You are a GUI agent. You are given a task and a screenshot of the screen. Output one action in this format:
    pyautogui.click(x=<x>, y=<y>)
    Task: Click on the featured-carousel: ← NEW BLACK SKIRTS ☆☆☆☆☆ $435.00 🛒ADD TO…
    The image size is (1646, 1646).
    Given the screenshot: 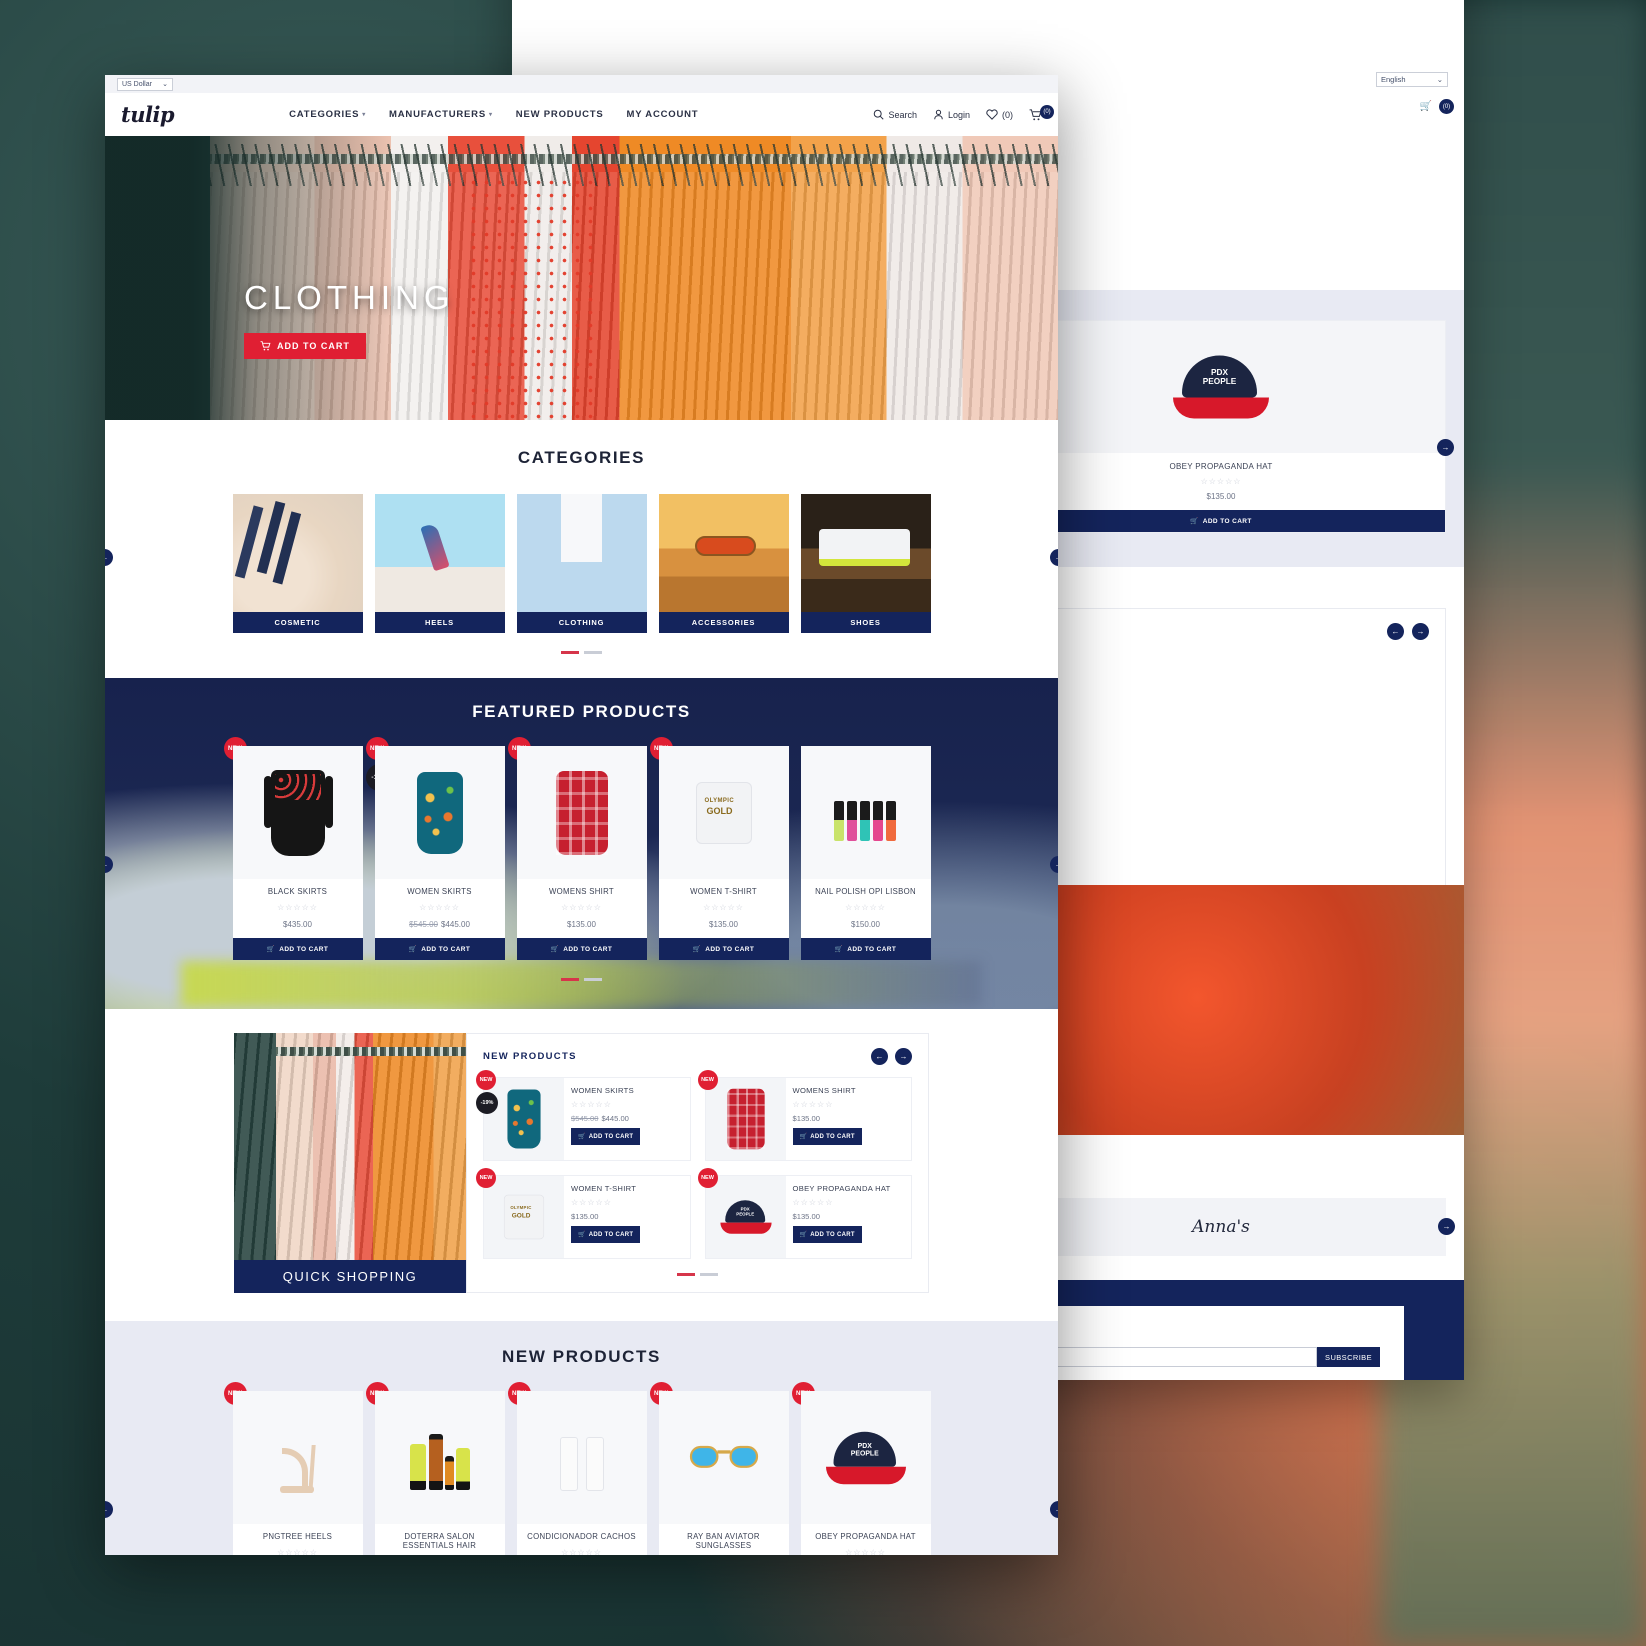 What is the action you would take?
    pyautogui.click(x=581, y=848)
    